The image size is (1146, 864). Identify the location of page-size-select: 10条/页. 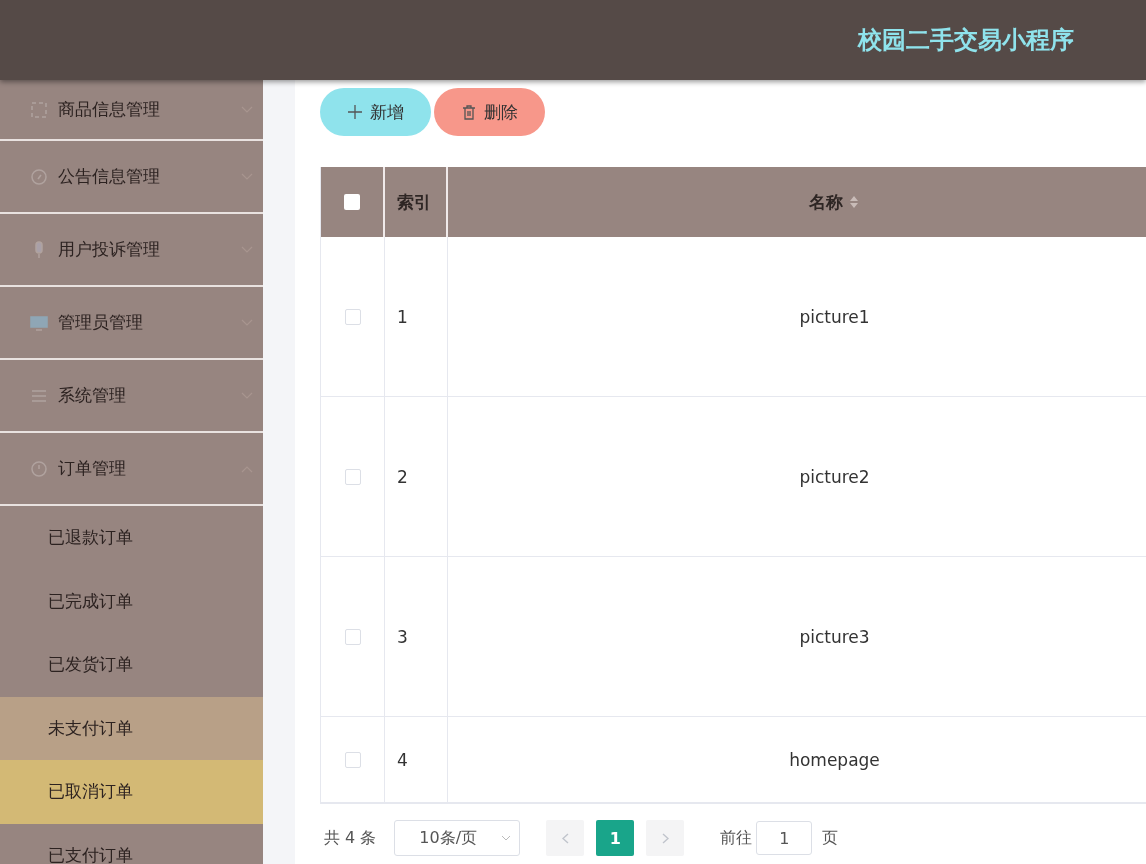
(457, 838).